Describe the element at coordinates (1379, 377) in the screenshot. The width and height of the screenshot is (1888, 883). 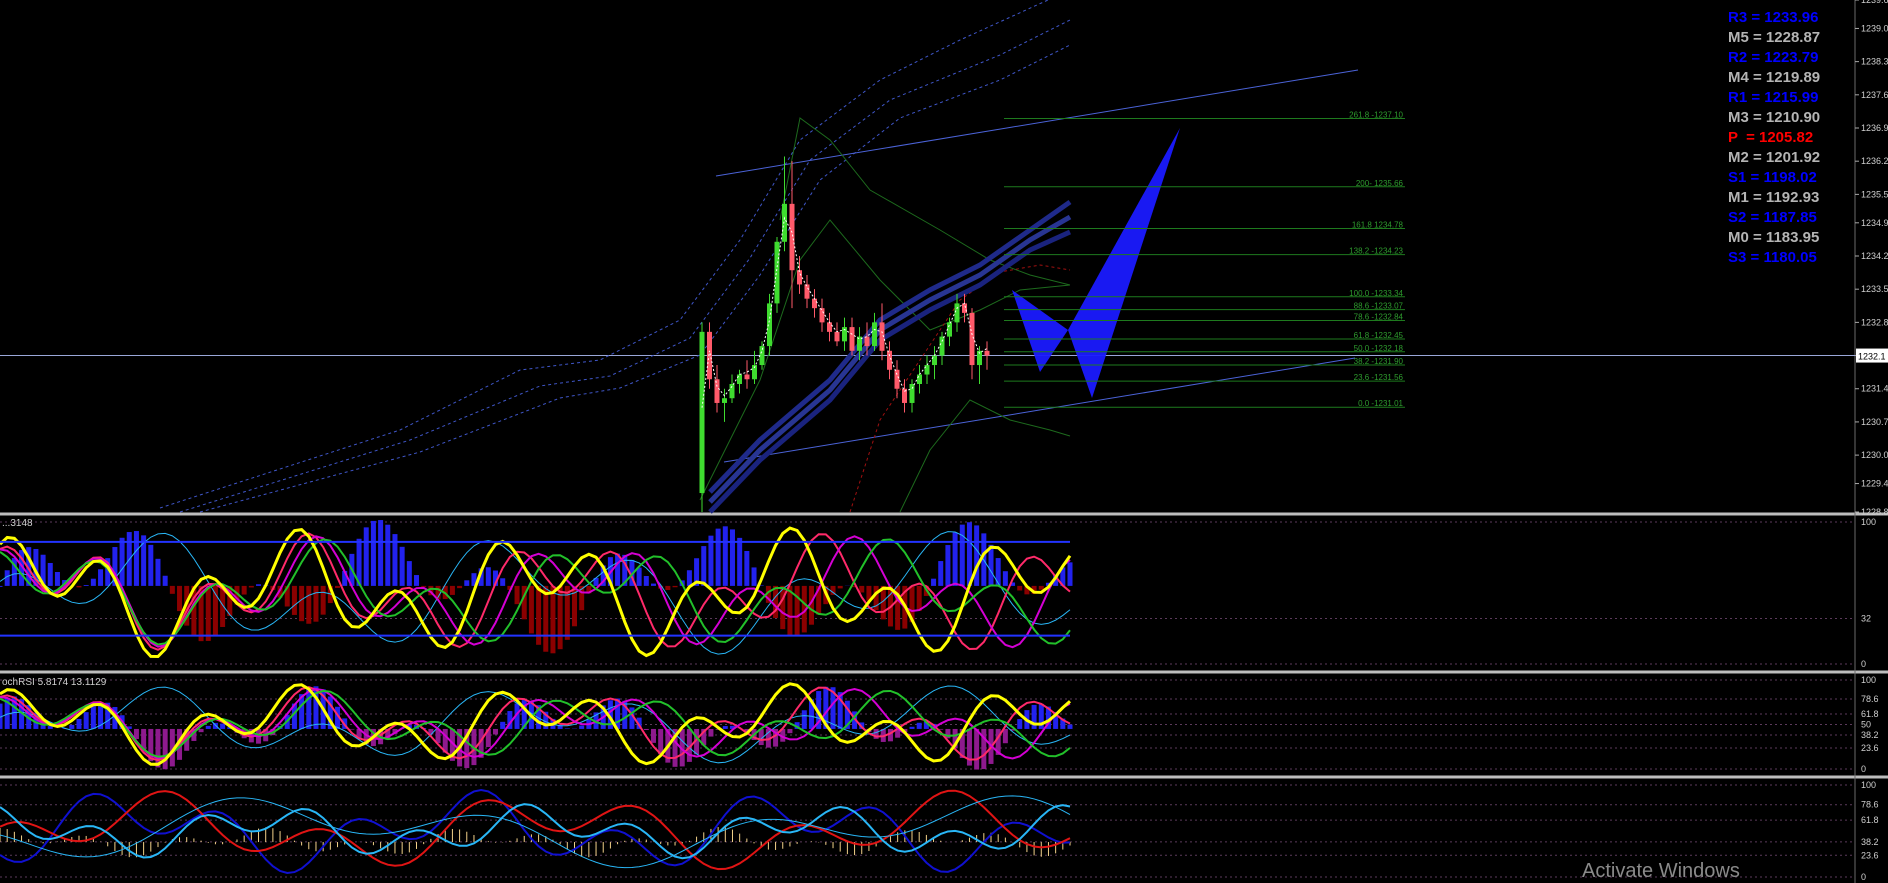
I see `fib-label-10: 23.6 -1231.56` at that location.